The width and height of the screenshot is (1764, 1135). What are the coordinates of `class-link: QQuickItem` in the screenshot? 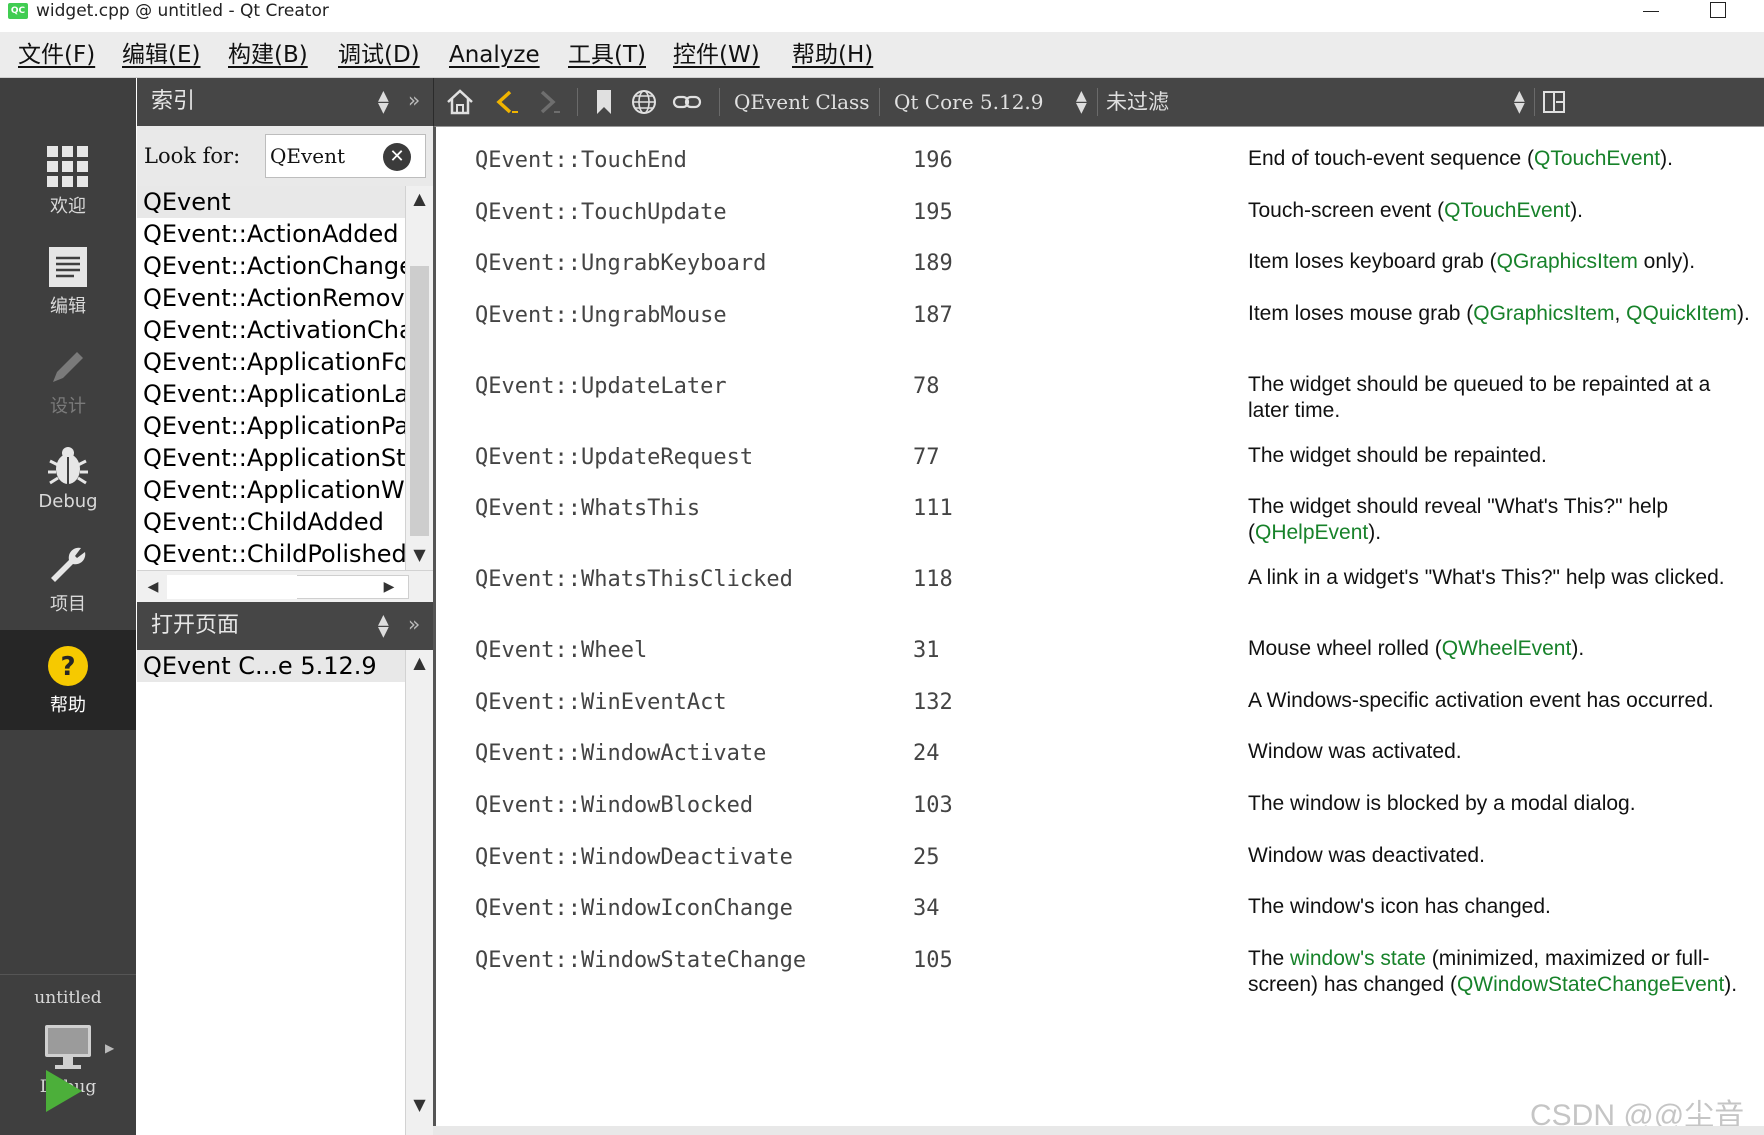 It's located at (1681, 313).